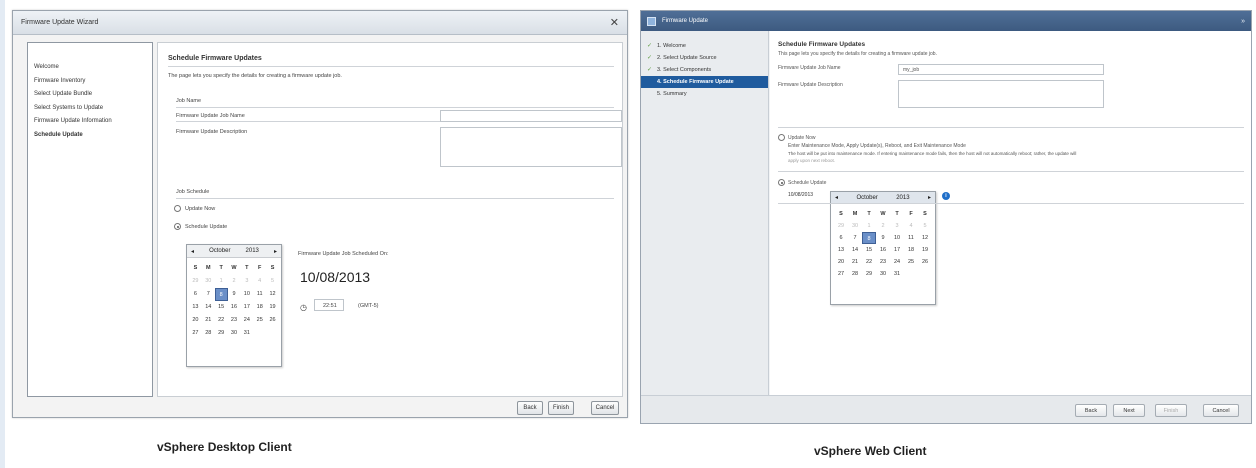 This screenshot has width=1256, height=468. Describe the element at coordinates (329, 305) in the screenshot. I see `time-input: 22:51` at that location.